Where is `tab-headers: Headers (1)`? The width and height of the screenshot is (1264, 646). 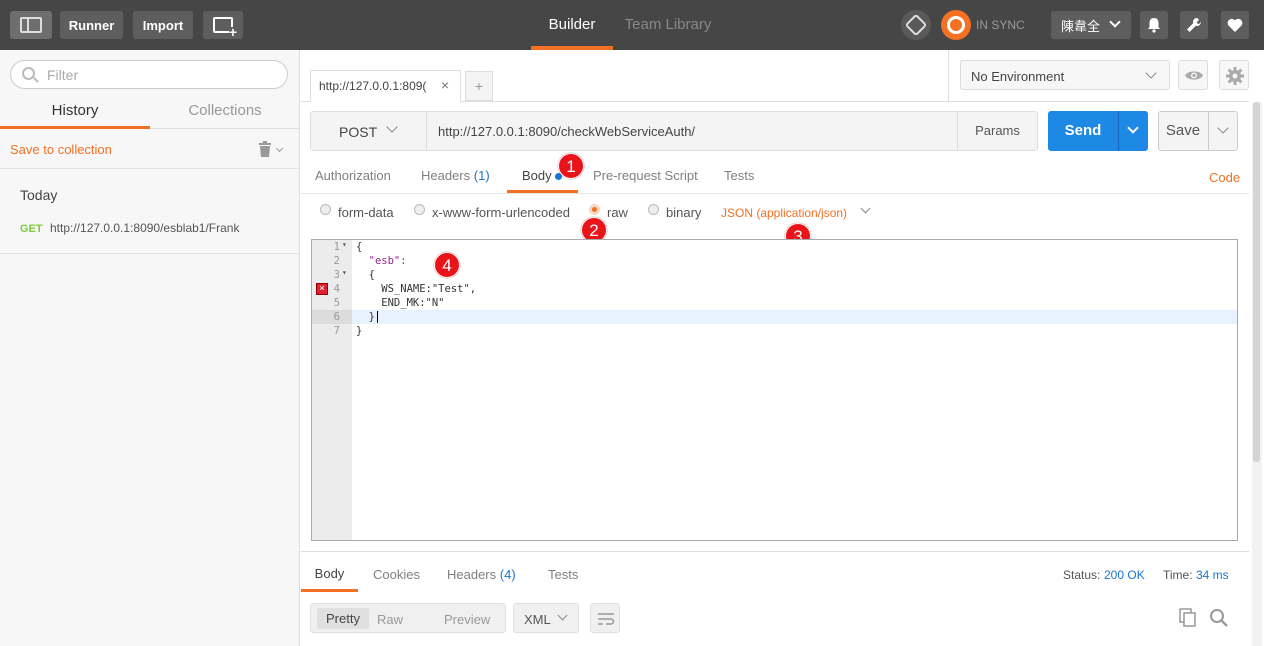
tab-headers: Headers (1) is located at coordinates (455, 175).